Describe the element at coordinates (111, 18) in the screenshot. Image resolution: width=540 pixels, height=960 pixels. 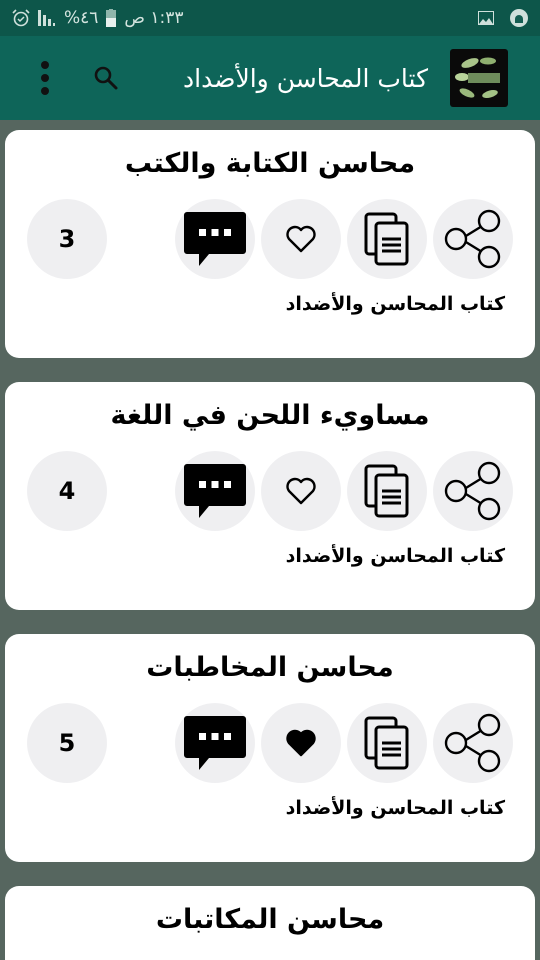
I see `battery-icon` at that location.